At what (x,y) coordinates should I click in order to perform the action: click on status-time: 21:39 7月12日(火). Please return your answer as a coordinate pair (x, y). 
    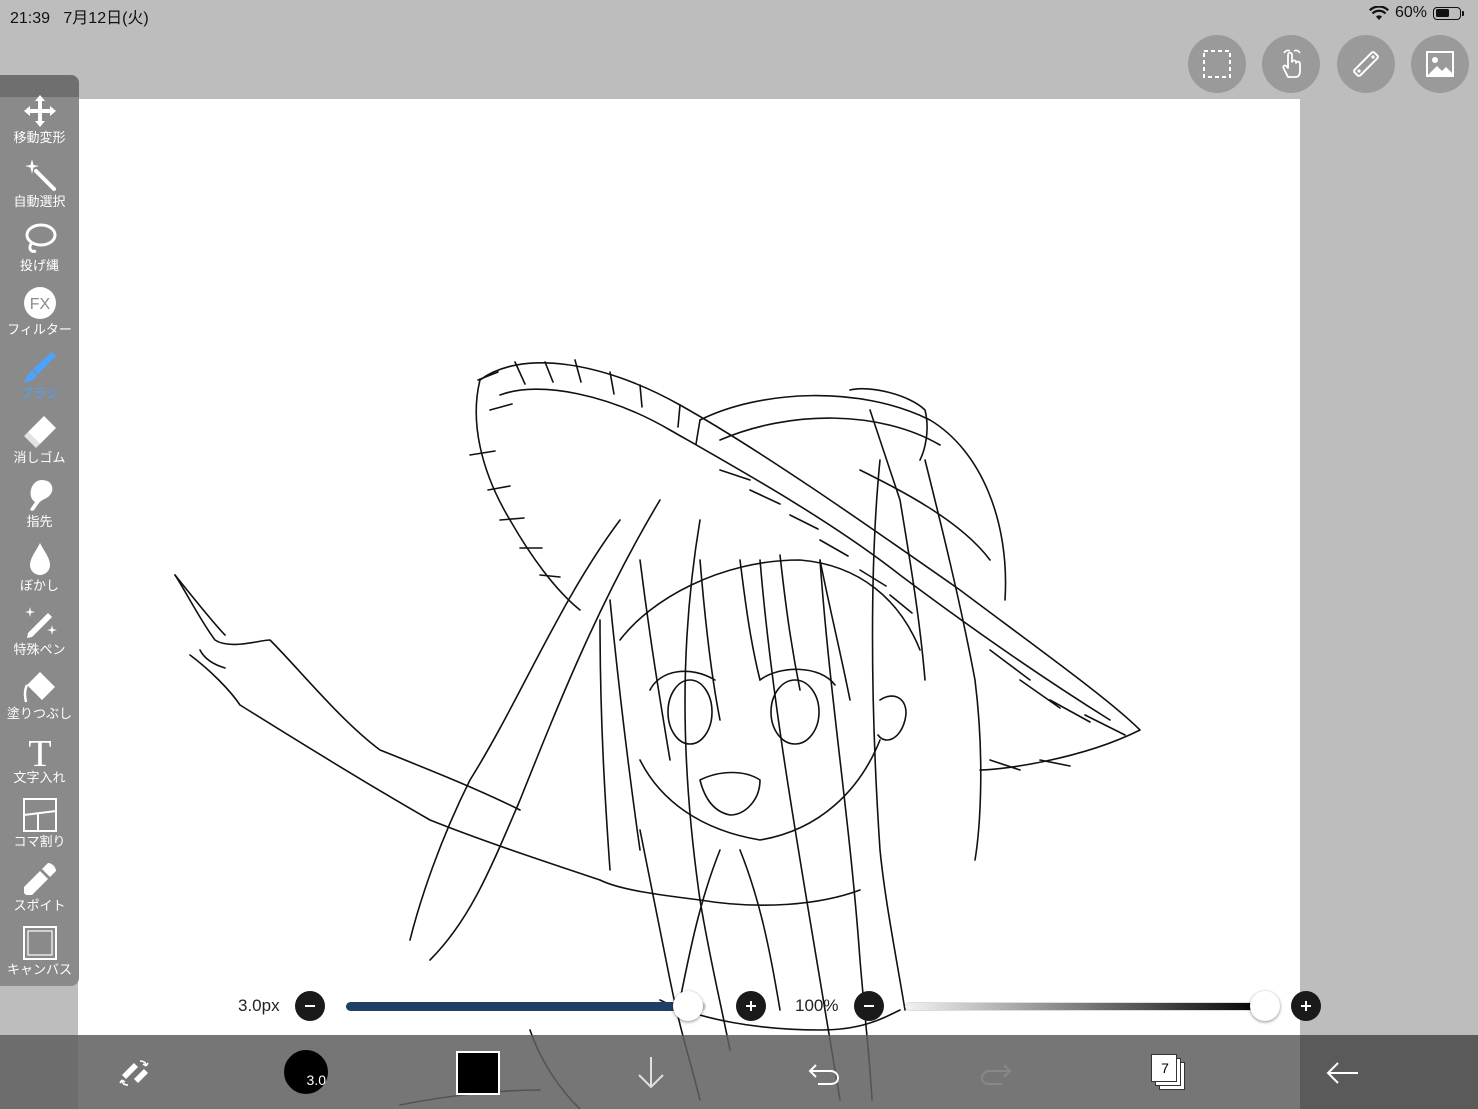
    Looking at the image, I should click on (79, 16).